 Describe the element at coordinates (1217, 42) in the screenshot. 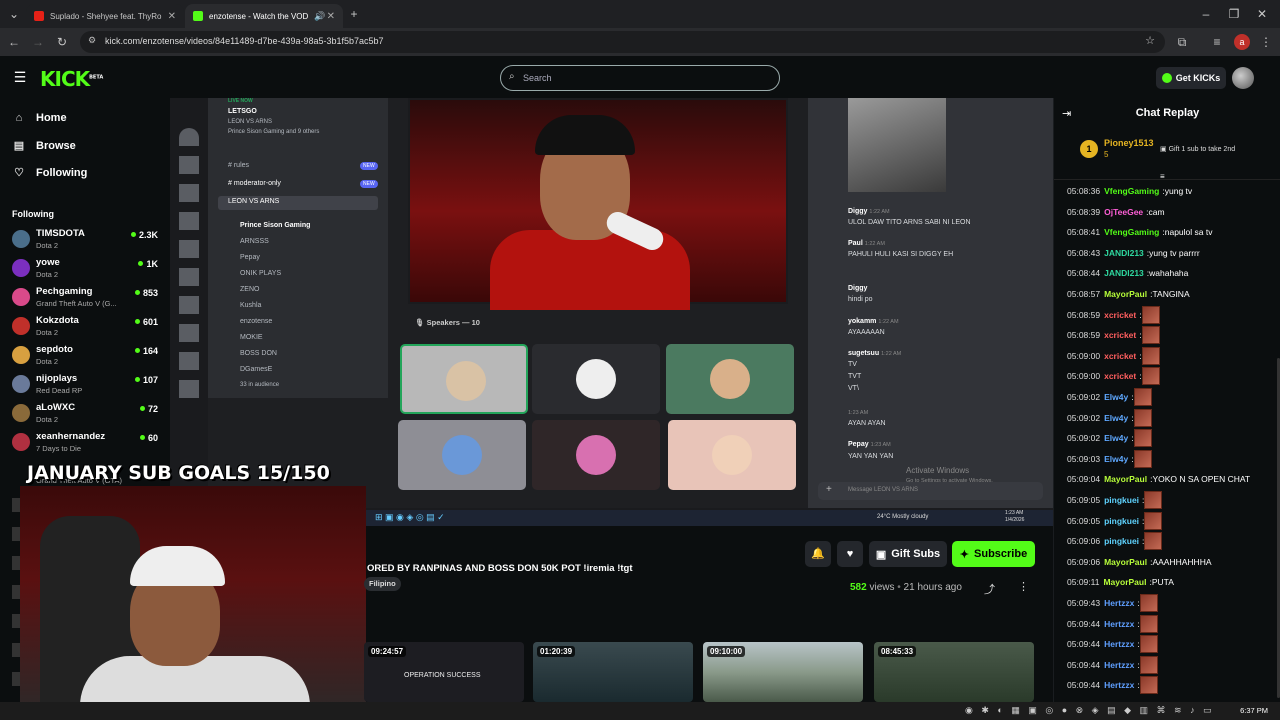

I see `media-controls-icon: ≡` at that location.